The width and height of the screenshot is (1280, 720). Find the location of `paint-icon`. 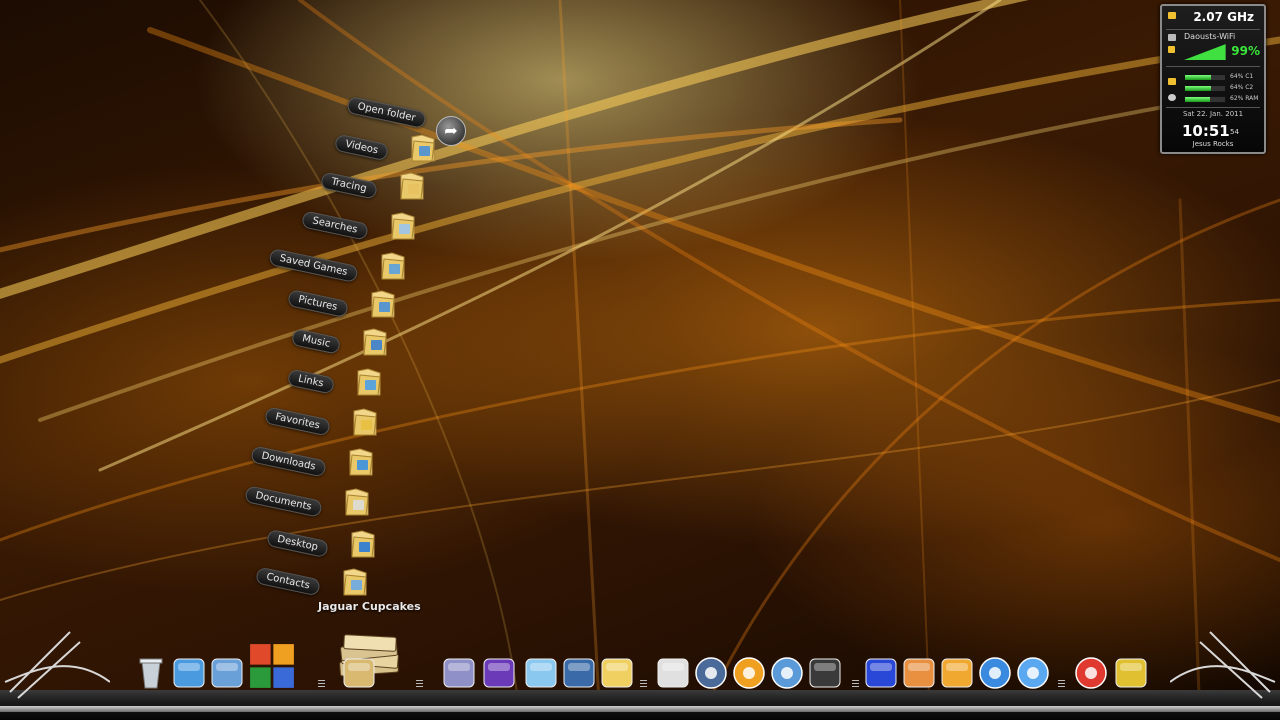

paint-icon is located at coordinates (673, 673).